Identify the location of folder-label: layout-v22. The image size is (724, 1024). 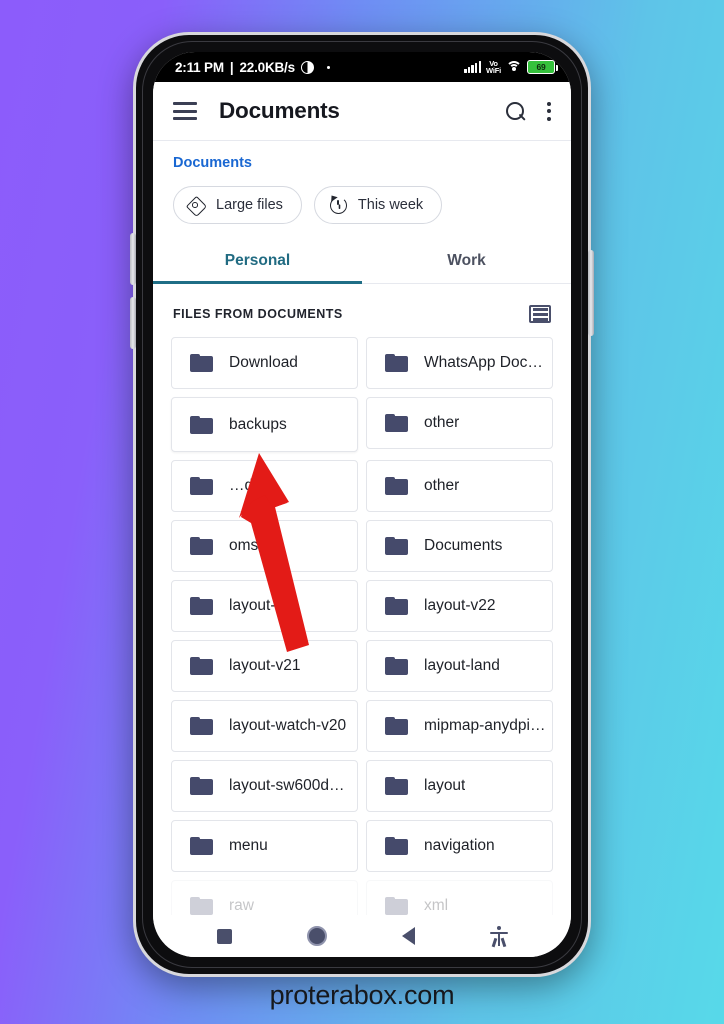
(460, 605).